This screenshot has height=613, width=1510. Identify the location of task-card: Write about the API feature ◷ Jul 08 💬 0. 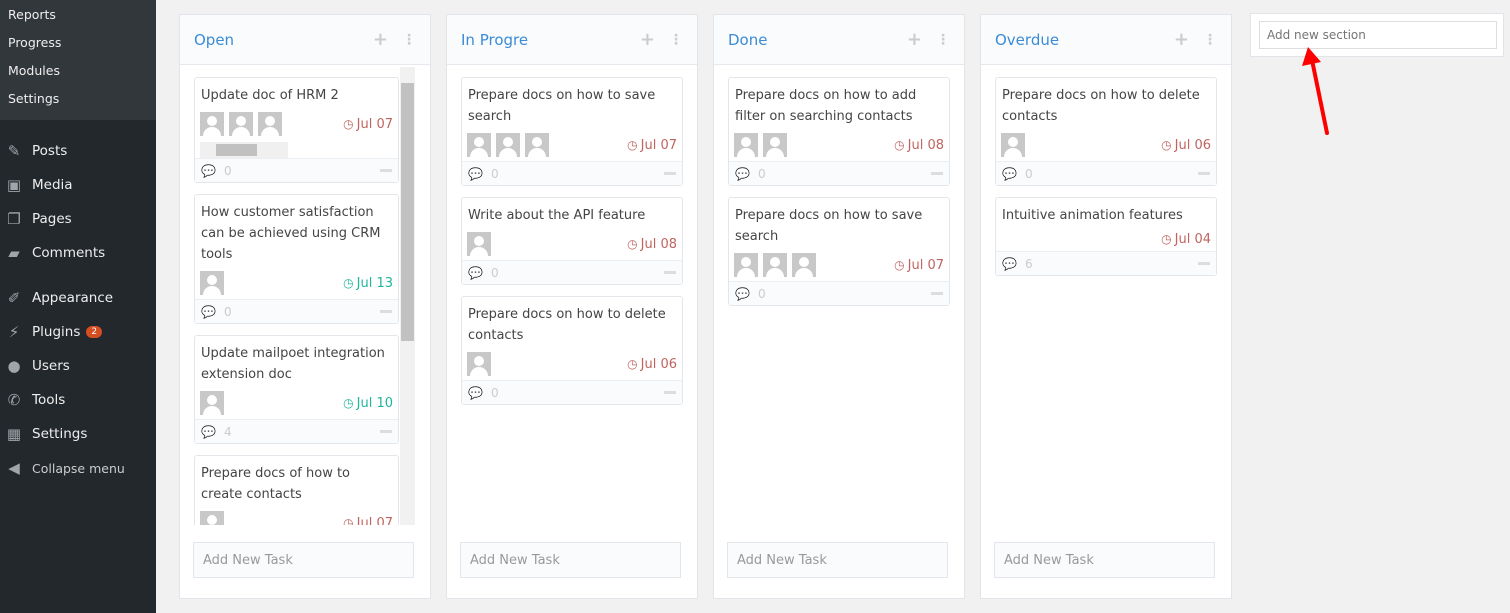
(572, 241).